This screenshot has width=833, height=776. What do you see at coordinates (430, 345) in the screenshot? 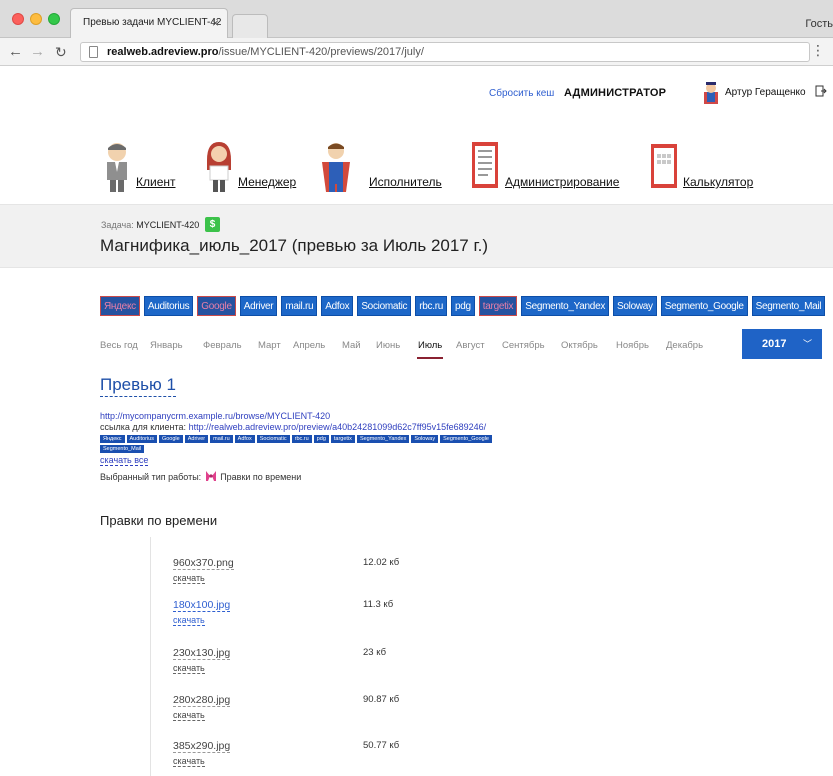
I see `month-tab: Июль` at bounding box center [430, 345].